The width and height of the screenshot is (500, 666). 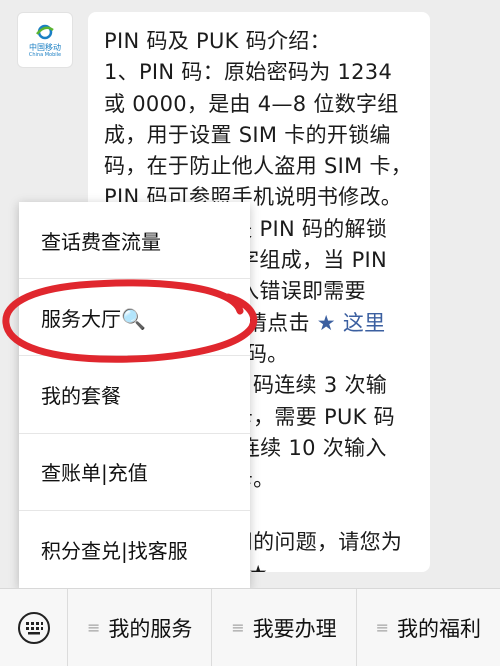 I want to click on logo-text-cn: 中国移动, so click(x=45, y=47).